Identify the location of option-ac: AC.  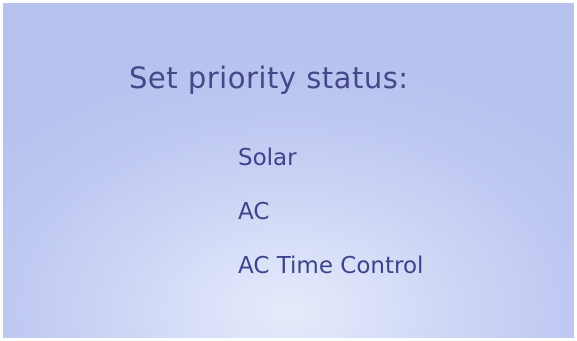
(330, 212).